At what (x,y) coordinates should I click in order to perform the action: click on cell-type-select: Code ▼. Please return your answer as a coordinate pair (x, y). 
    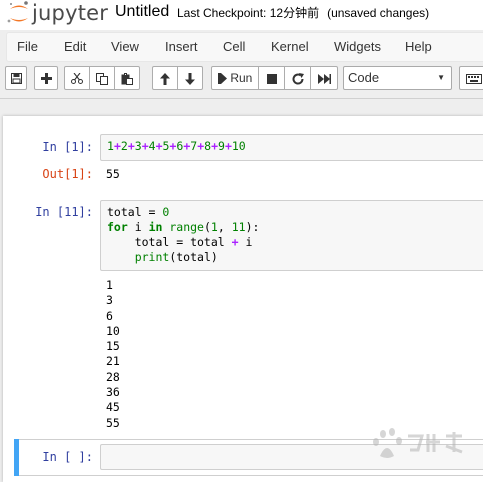
    Looking at the image, I should click on (397, 78).